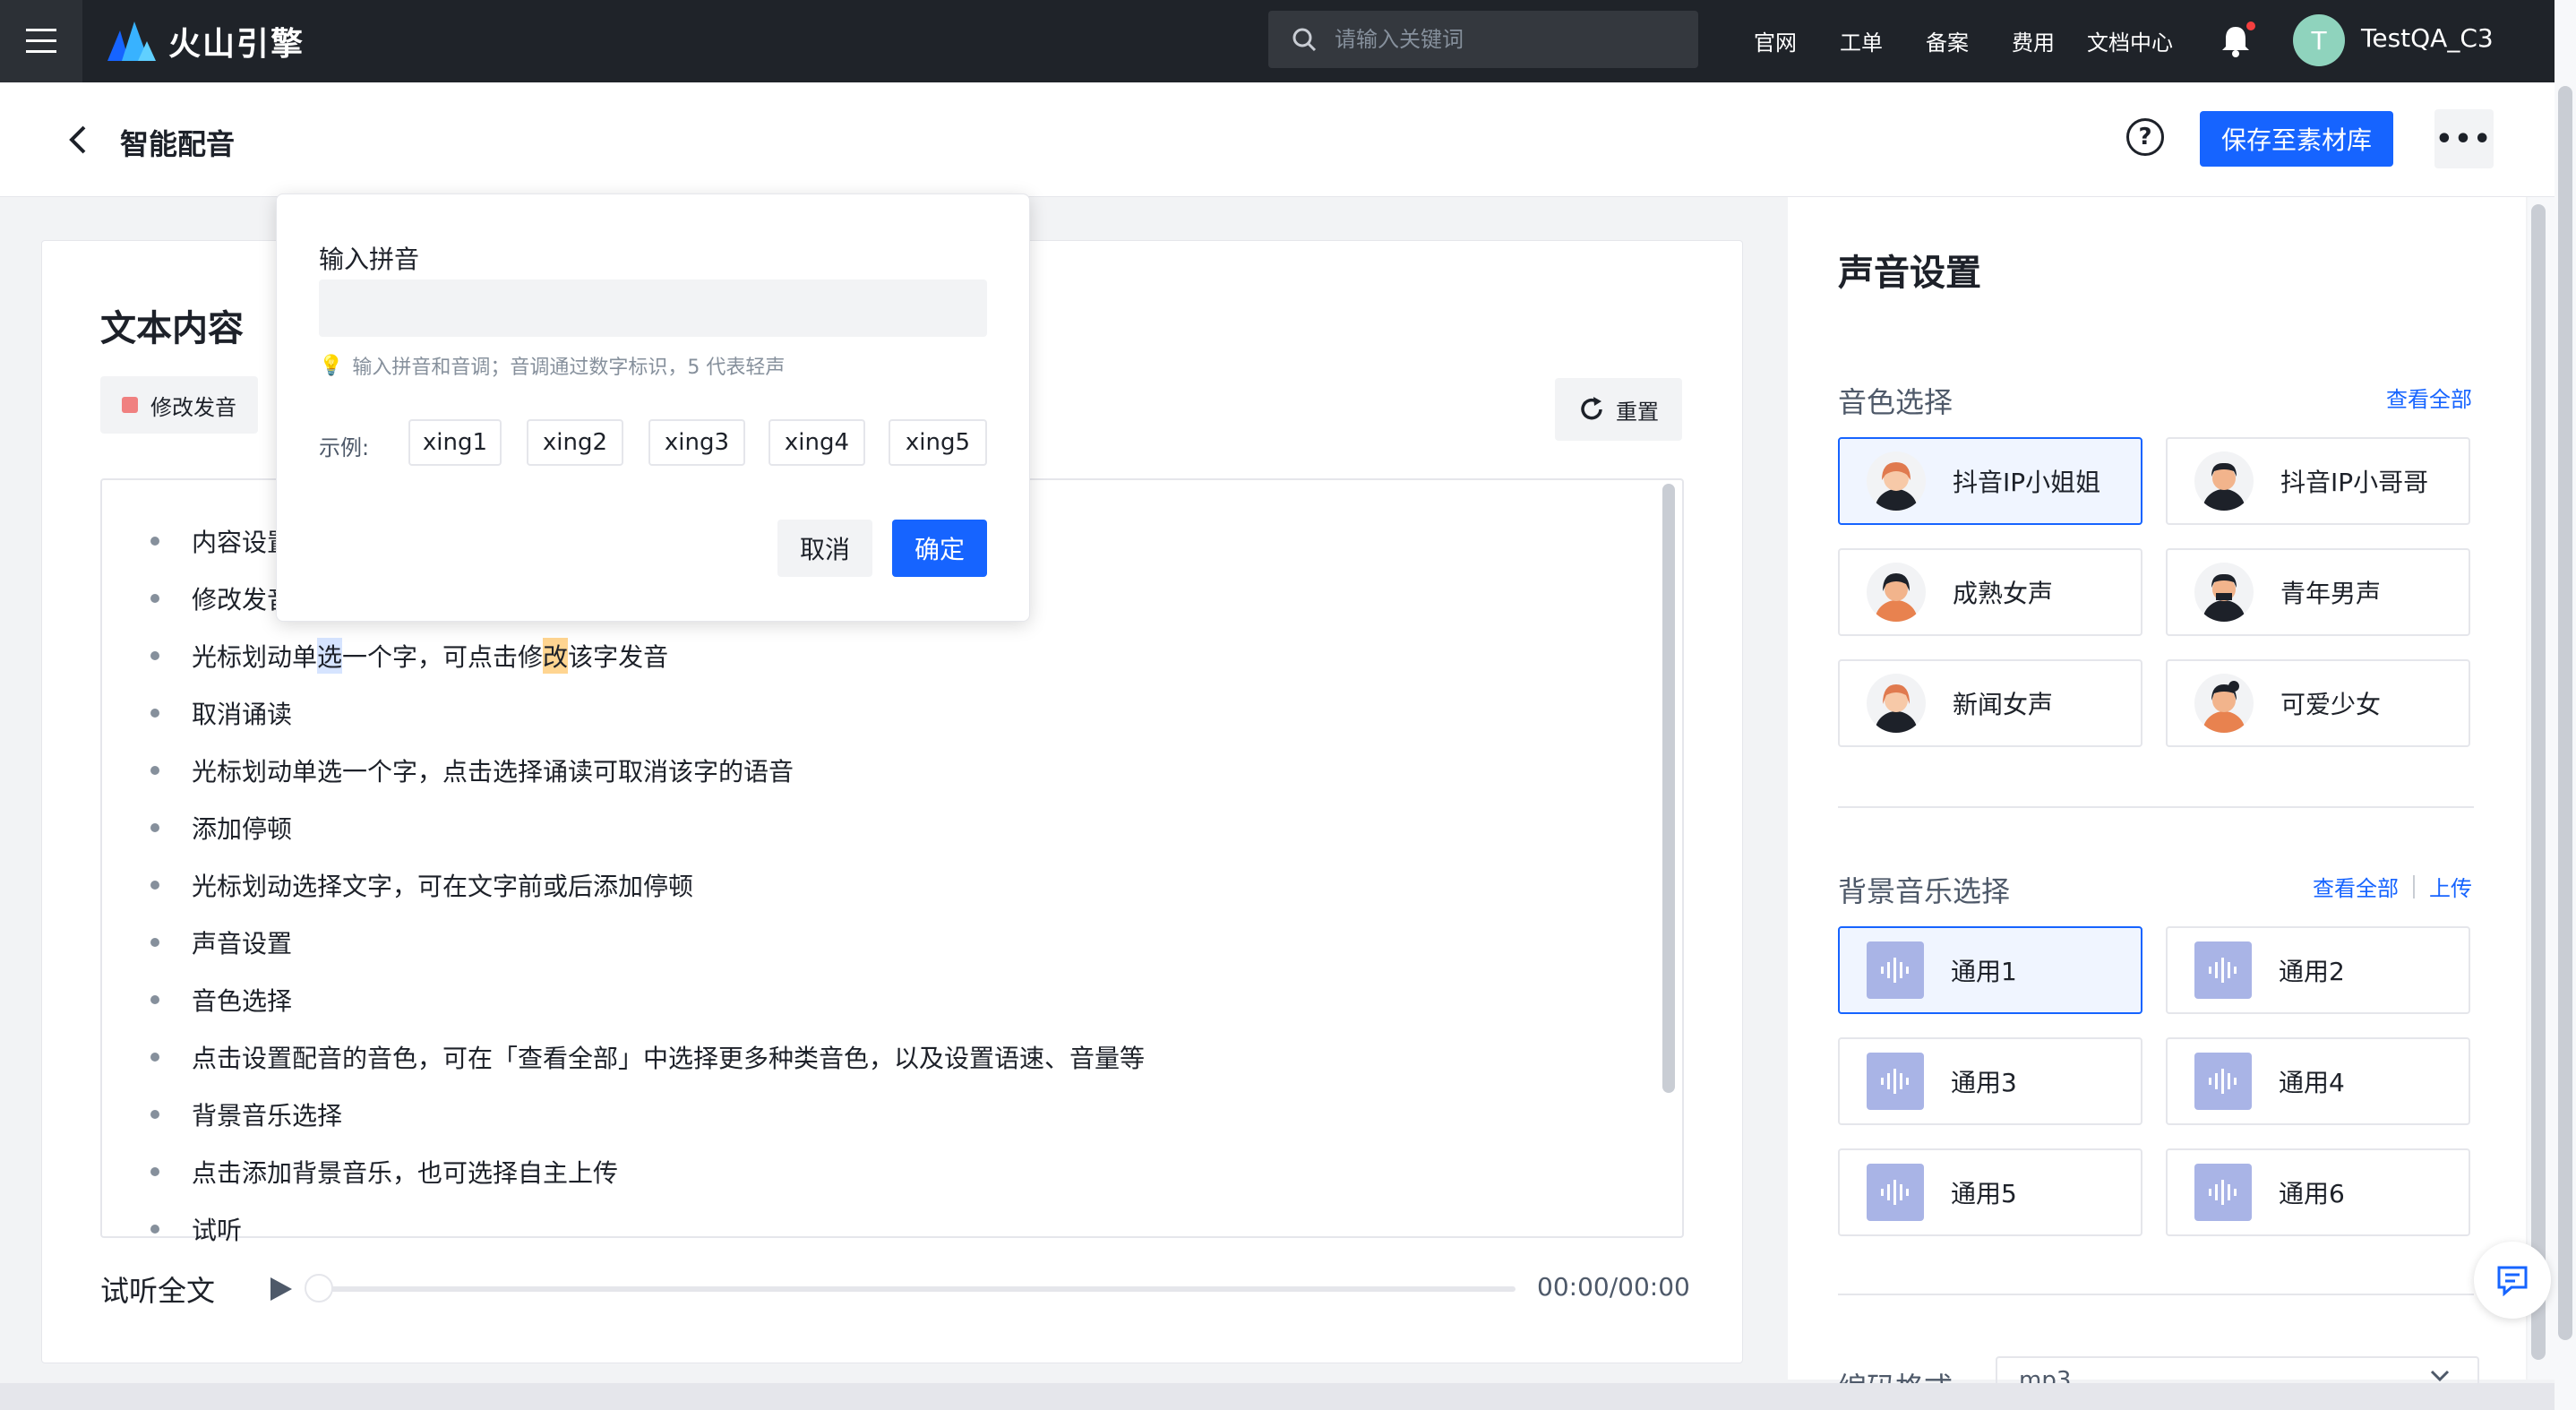 The width and height of the screenshot is (2576, 1410). I want to click on list-item: 点击设置配音的音色，可在「查看全部」中选择更多种类音色，以及设置语速、音量等, so click(647, 1057).